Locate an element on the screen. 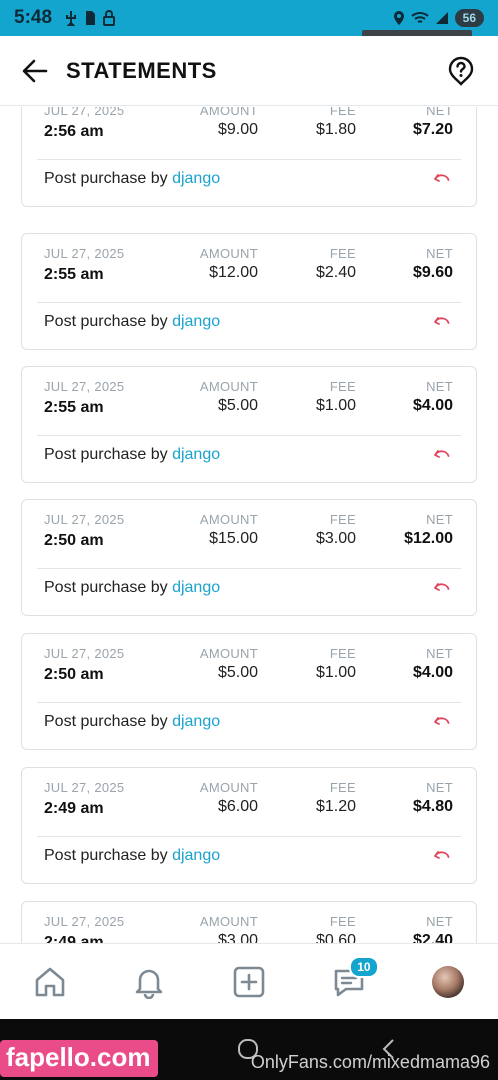 This screenshot has width=498, height=1080. net-value: $7.20 is located at coordinates (432, 129).